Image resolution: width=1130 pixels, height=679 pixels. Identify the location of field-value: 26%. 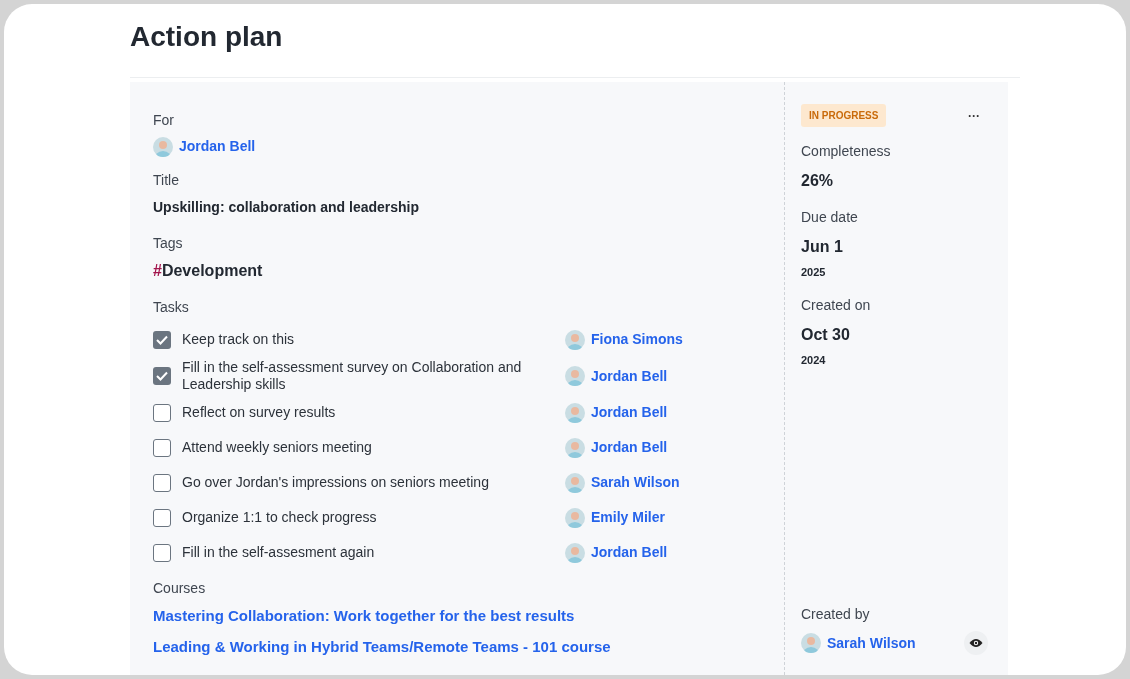
(818, 181).